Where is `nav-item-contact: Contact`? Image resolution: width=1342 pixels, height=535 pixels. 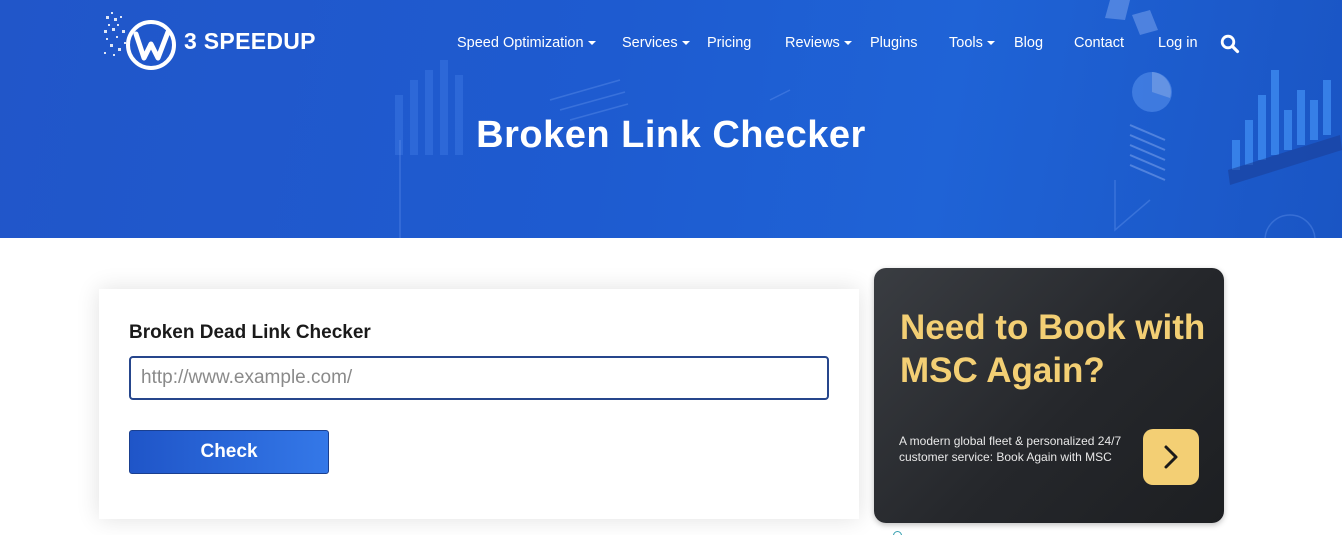
nav-item-contact: Contact is located at coordinates (1116, 43).